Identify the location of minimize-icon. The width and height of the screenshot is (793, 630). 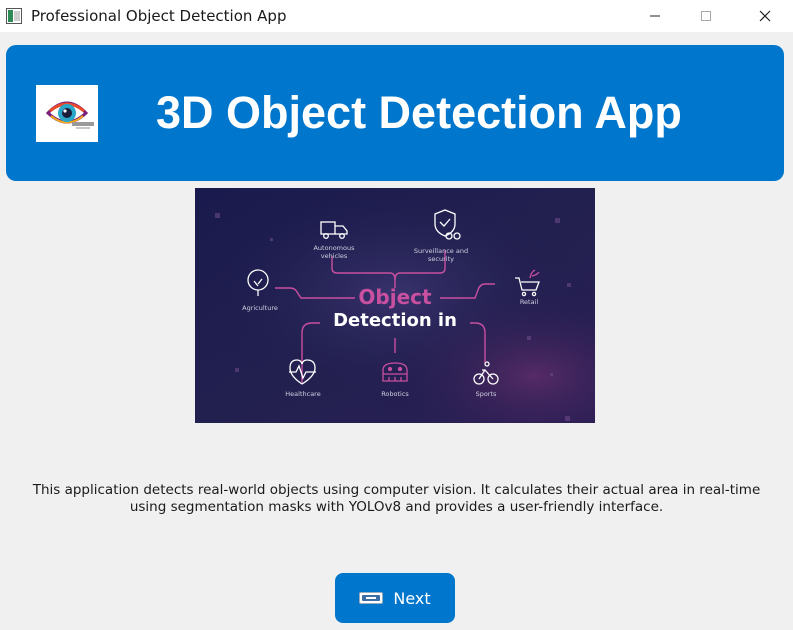
(655, 16).